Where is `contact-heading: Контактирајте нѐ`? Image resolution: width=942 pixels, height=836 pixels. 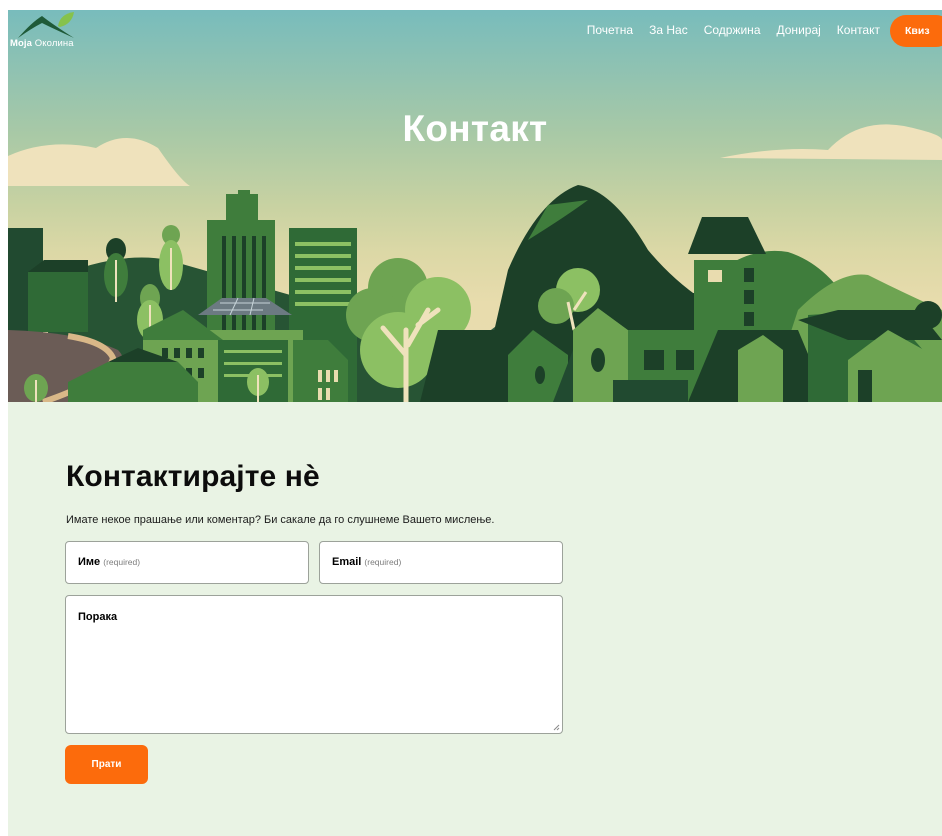
contact-heading: Контактирајте нѐ is located at coordinates (193, 476).